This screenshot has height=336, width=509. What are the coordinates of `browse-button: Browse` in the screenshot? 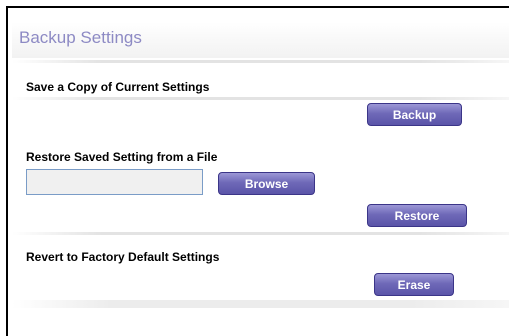 It's located at (266, 183).